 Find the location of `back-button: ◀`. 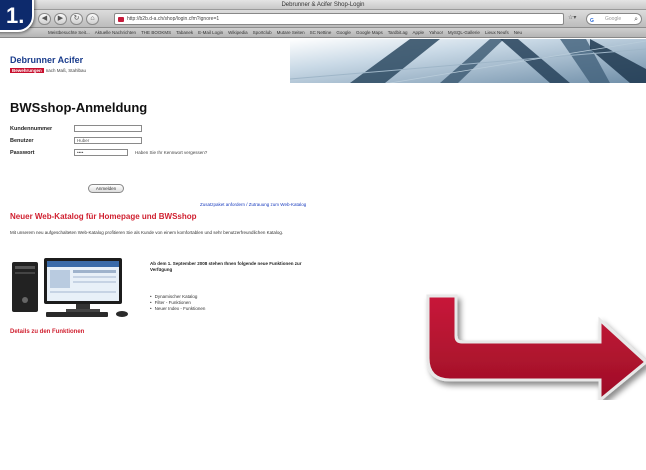

back-button: ◀ is located at coordinates (44, 19).